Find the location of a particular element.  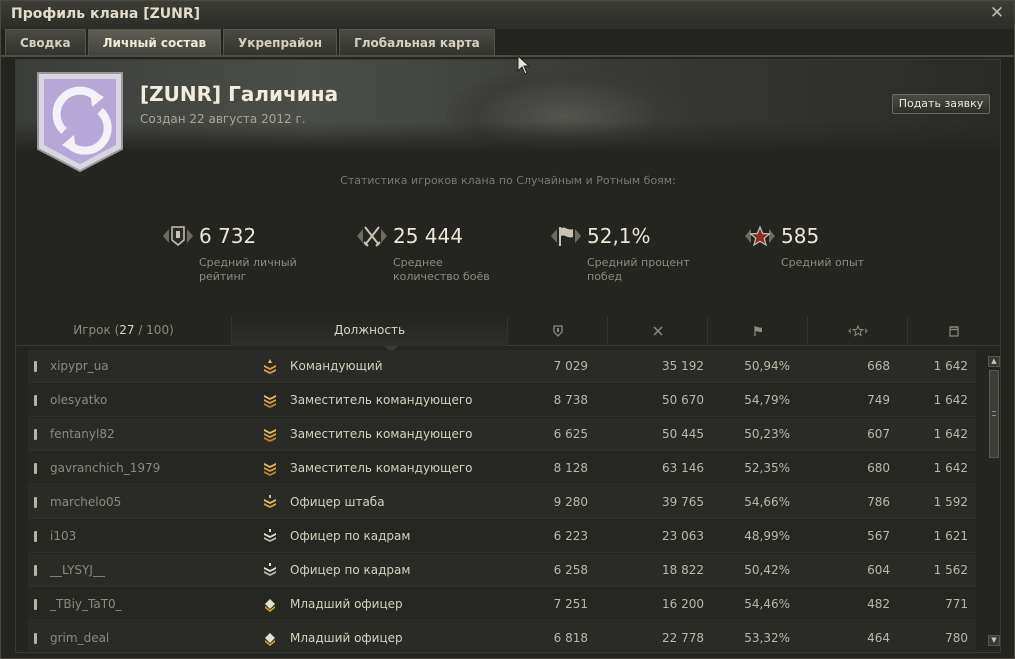

player-battles: 50 670 is located at coordinates (683, 400).